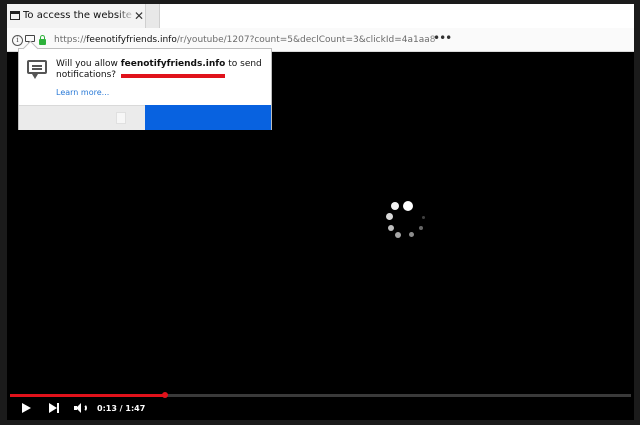 This screenshot has width=640, height=425. What do you see at coordinates (131, 40) in the screenshot?
I see `url-domain: feenotifyfriends.info` at bounding box center [131, 40].